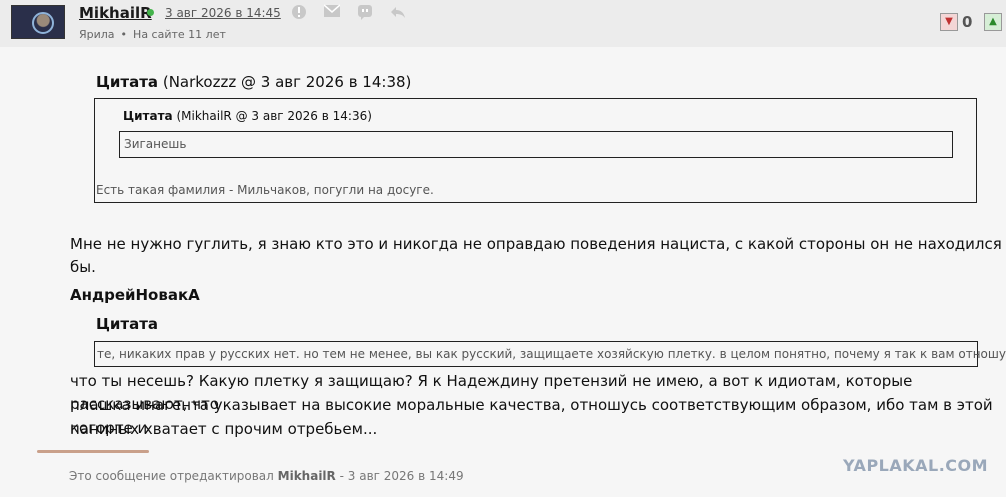 The image size is (1006, 497). Describe the element at coordinates (949, 22) in the screenshot. I see `thumb-down-icon: ▼` at that location.